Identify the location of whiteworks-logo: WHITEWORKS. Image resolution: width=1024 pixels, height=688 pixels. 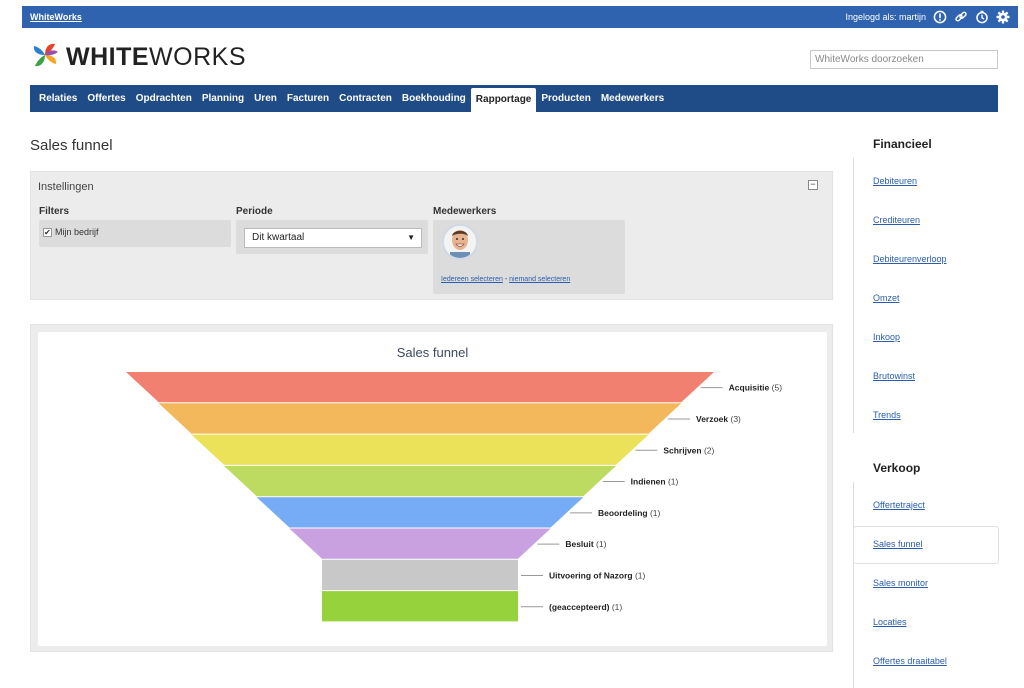
(138, 57).